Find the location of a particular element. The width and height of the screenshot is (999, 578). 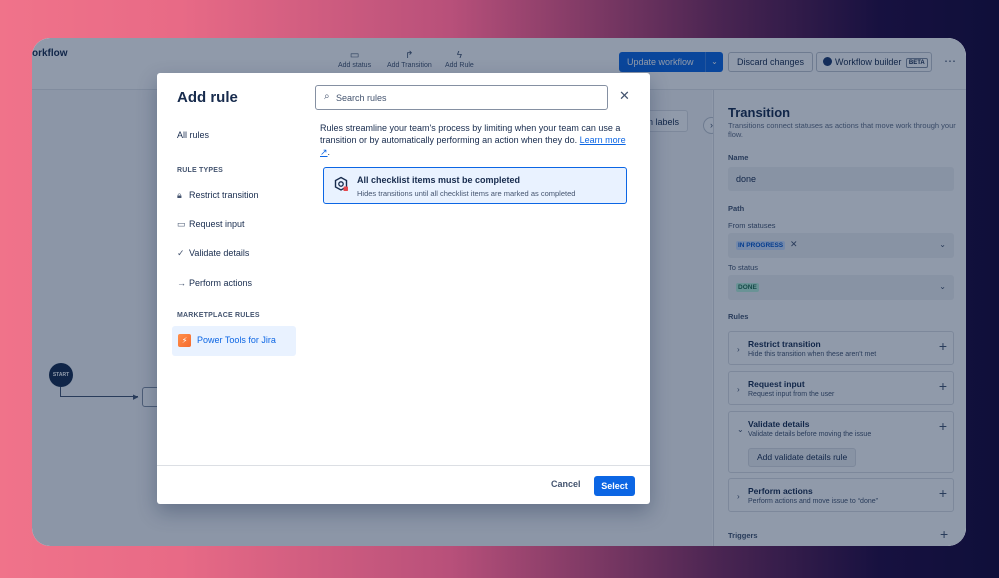

nav-perform-actions: → Perform actions is located at coordinates (214, 283).